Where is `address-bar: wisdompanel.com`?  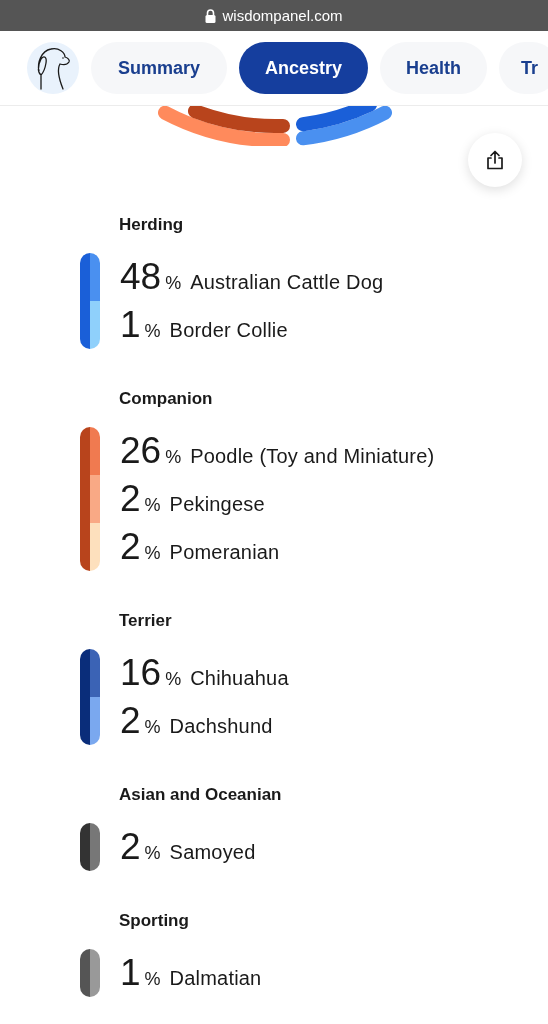
address-bar: wisdompanel.com is located at coordinates (274, 15).